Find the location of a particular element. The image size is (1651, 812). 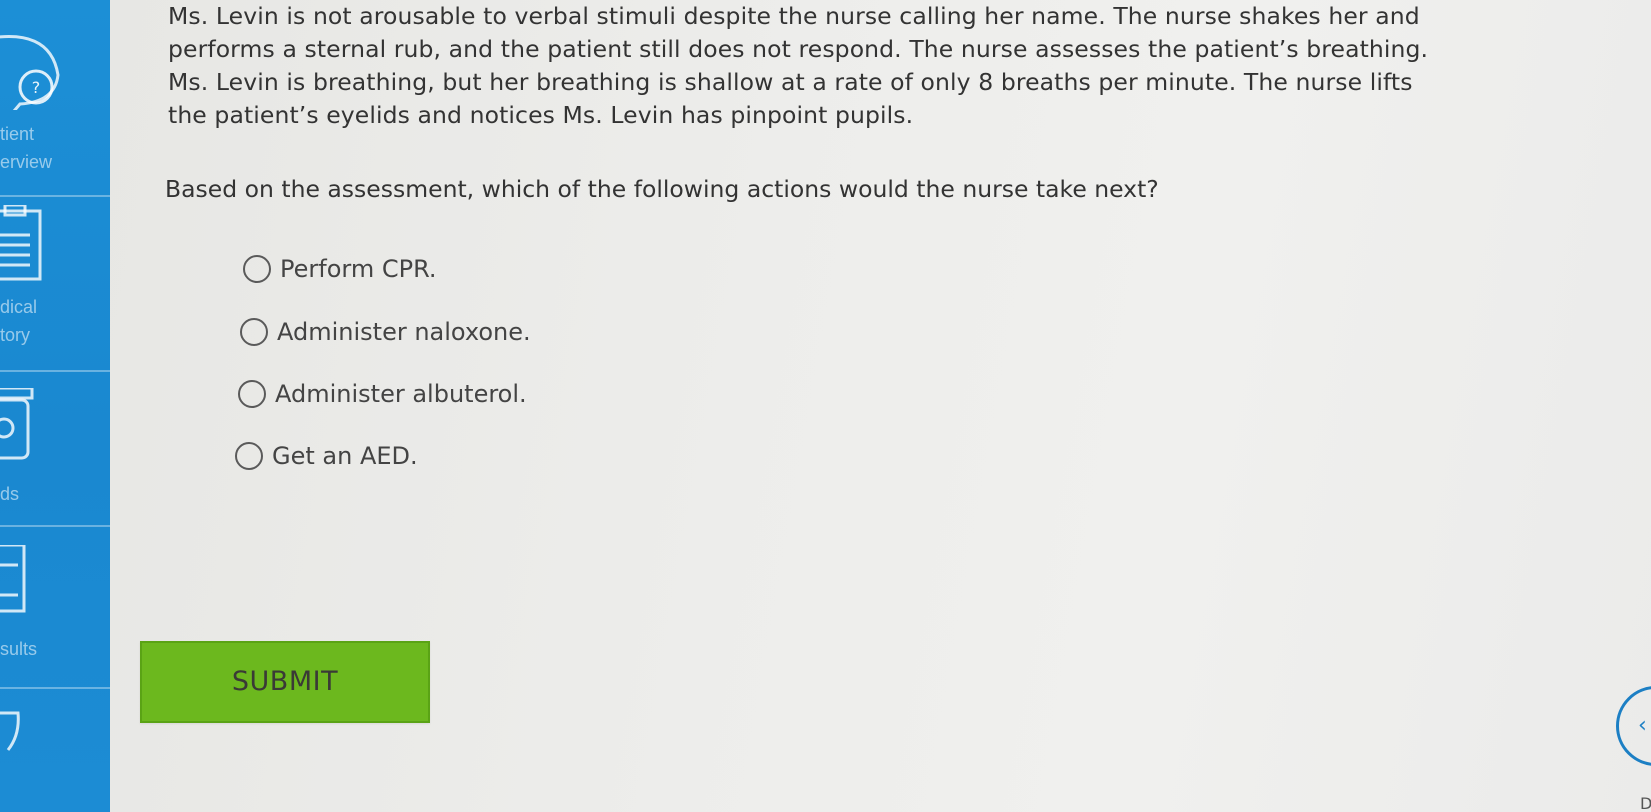

submit-button: SUBMIT is located at coordinates (285, 682).